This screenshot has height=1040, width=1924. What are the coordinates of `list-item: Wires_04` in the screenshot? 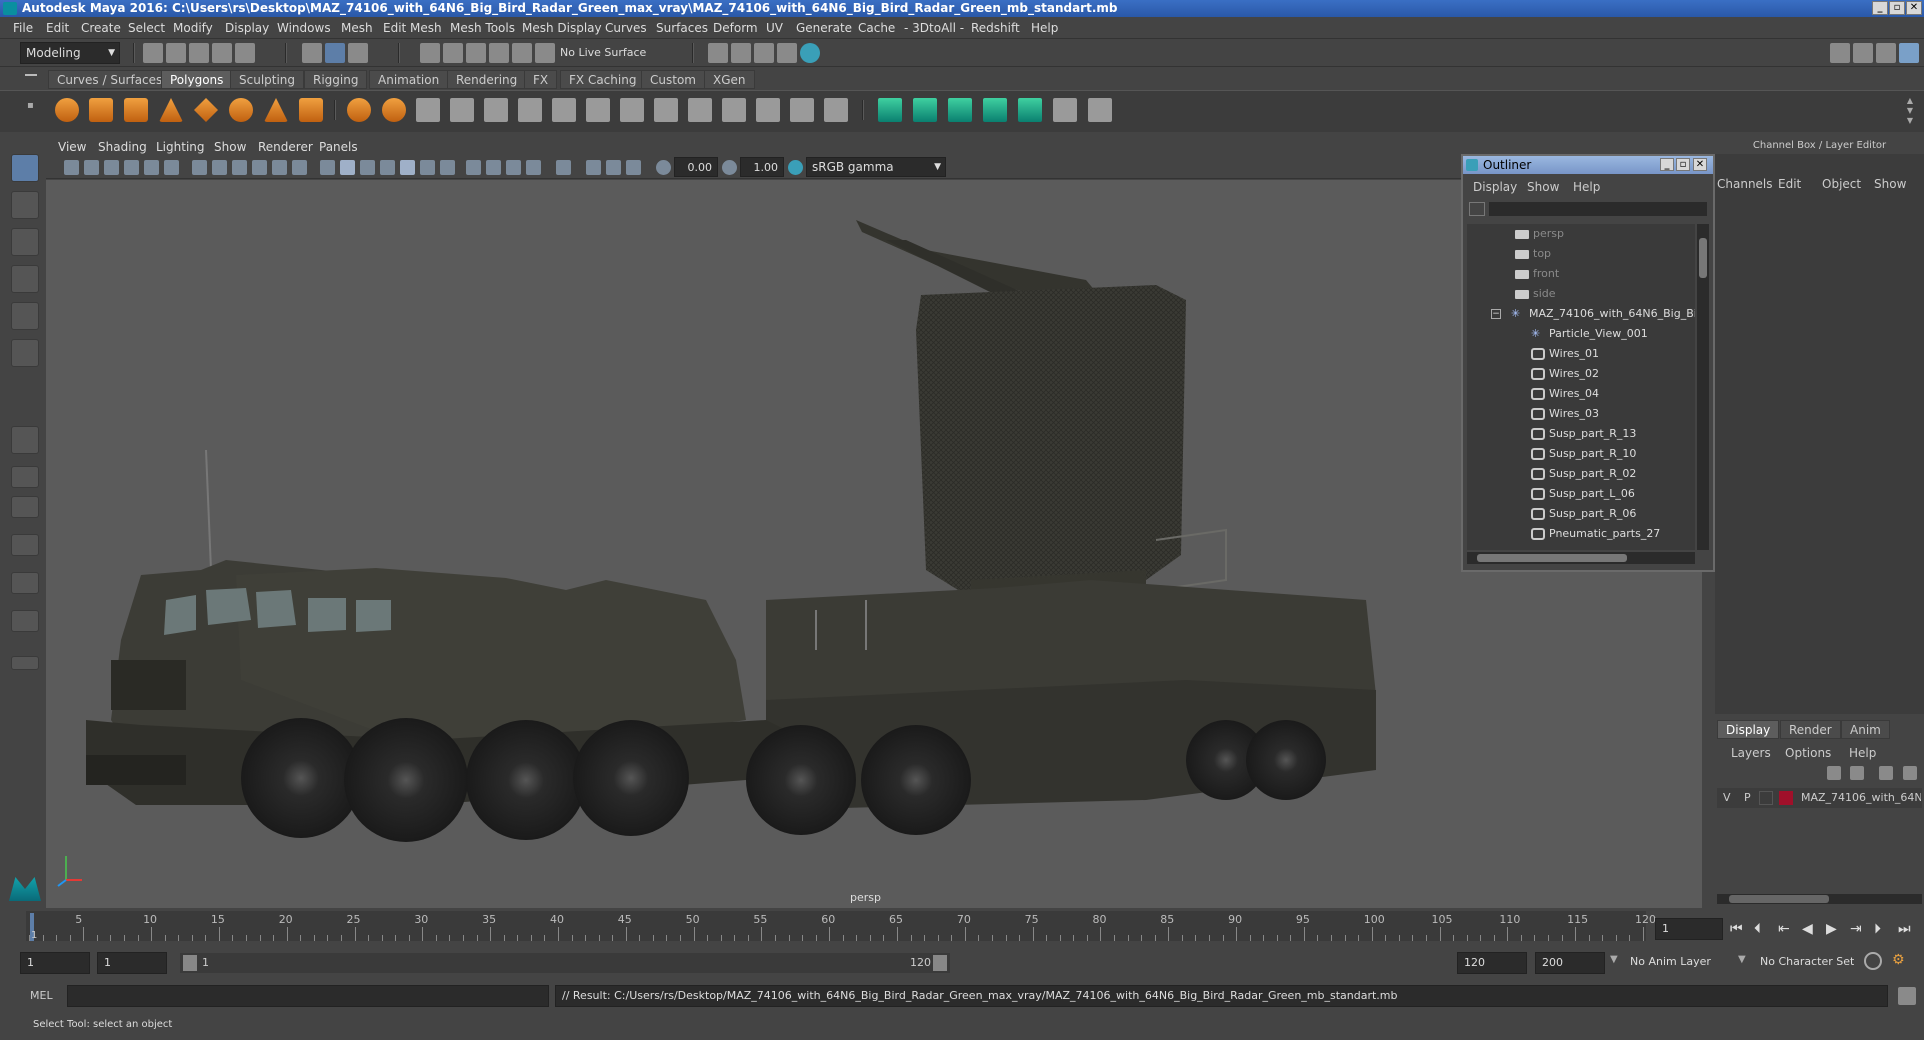 It's located at (1581, 394).